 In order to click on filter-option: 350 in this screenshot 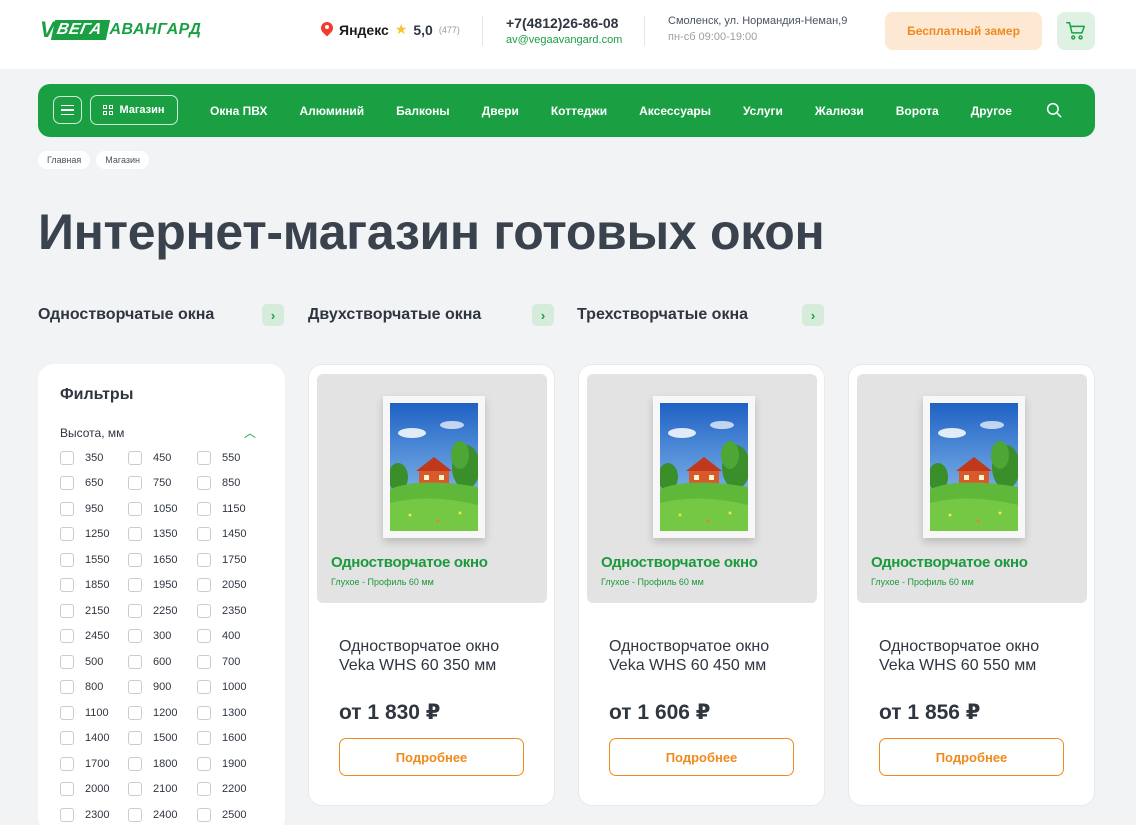, I will do `click(94, 457)`.